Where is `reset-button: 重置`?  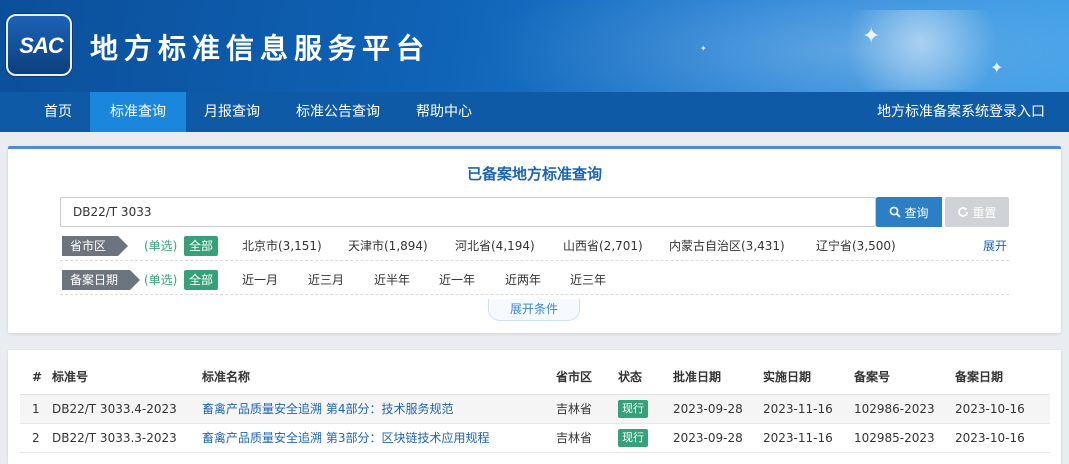
reset-button: 重置 is located at coordinates (977, 212).